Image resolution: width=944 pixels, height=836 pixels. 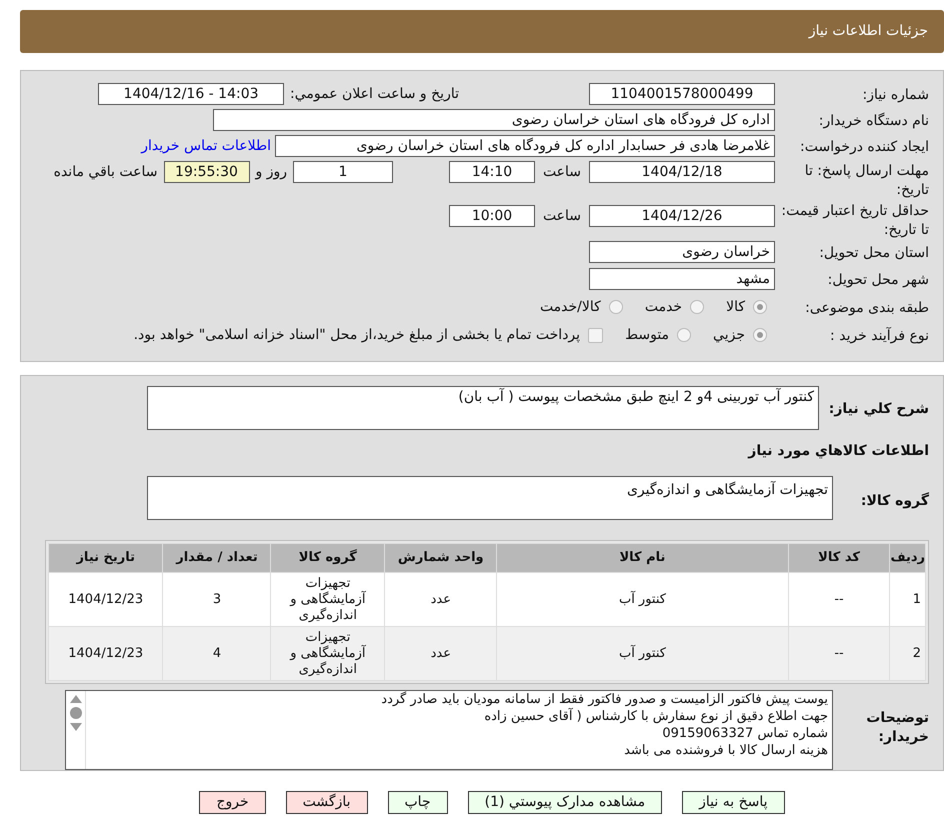 What do you see at coordinates (327, 802) in the screenshot?
I see `exit-button: بازگشت` at bounding box center [327, 802].